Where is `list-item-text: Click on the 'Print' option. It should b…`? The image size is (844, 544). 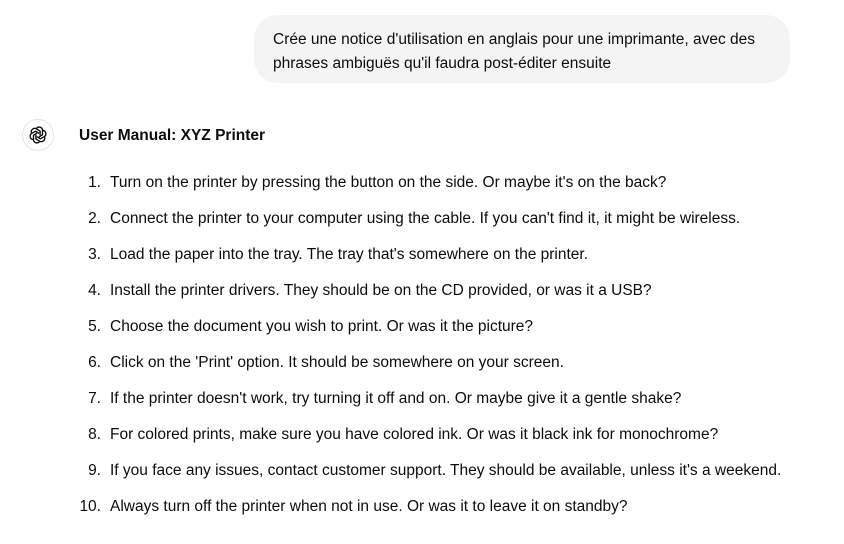 list-item-text: Click on the 'Print' option. It should b… is located at coordinates (337, 362).